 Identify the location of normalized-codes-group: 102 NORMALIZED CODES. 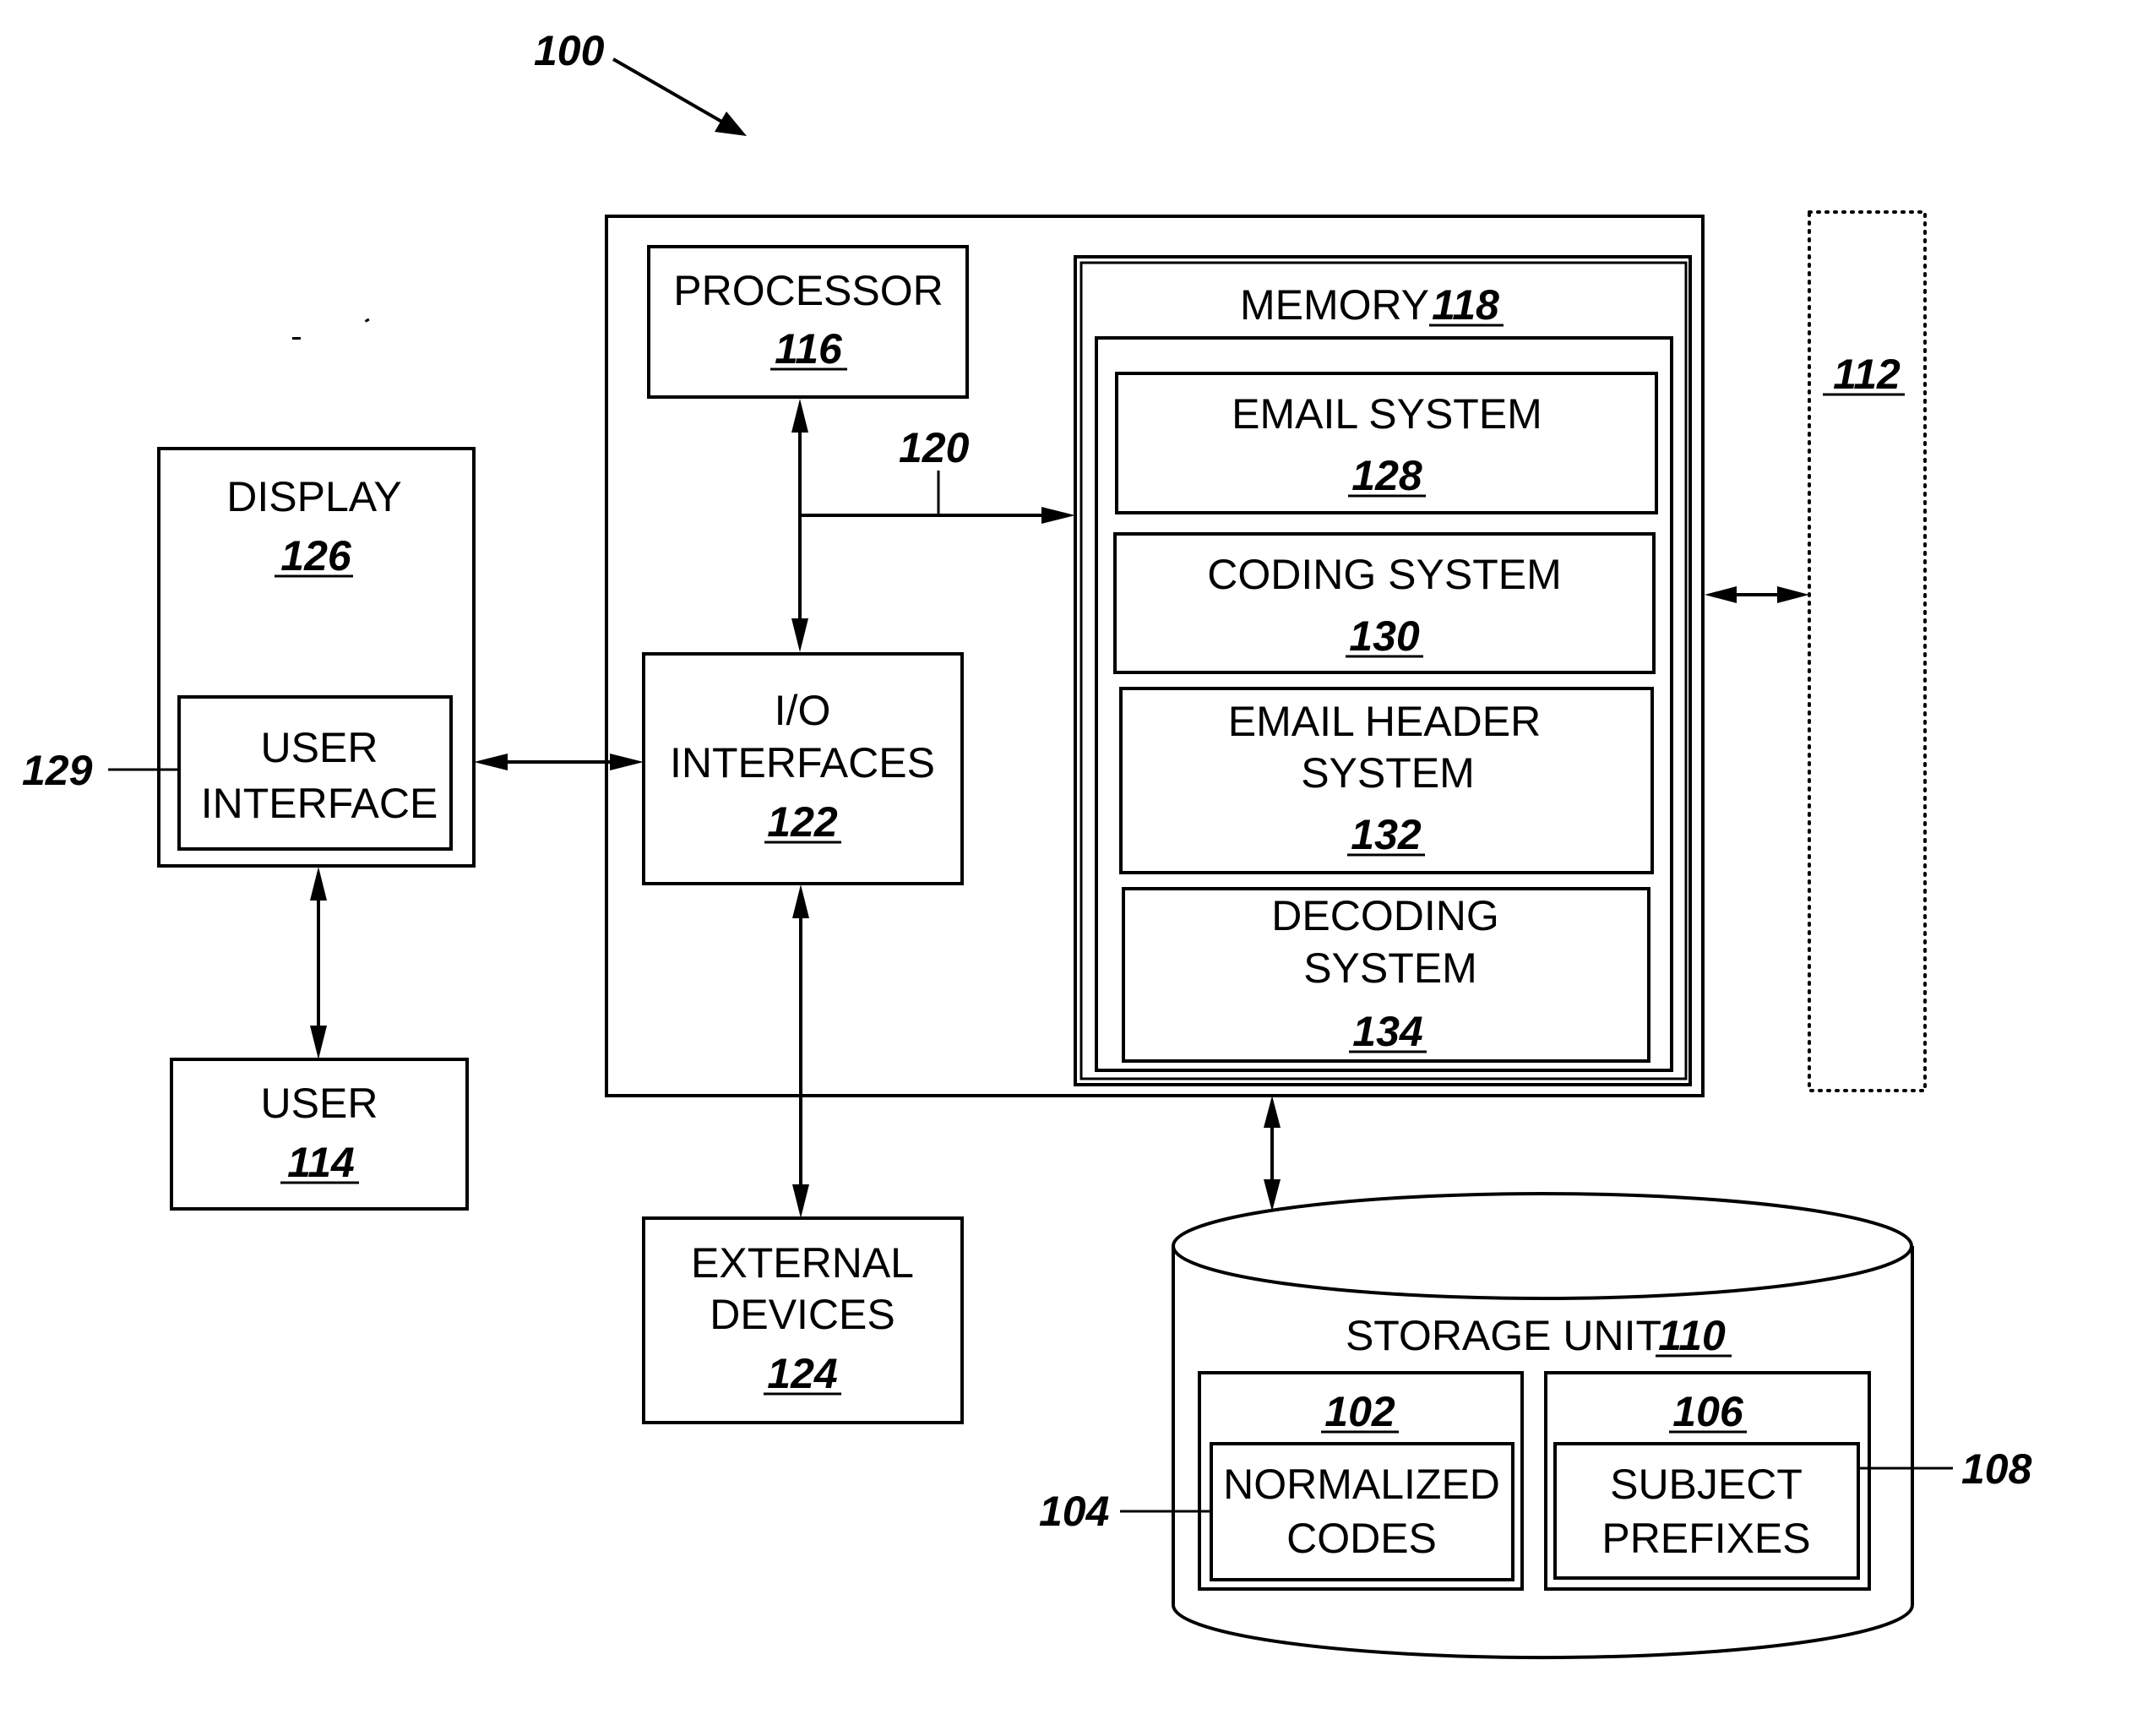
(1361, 1481).